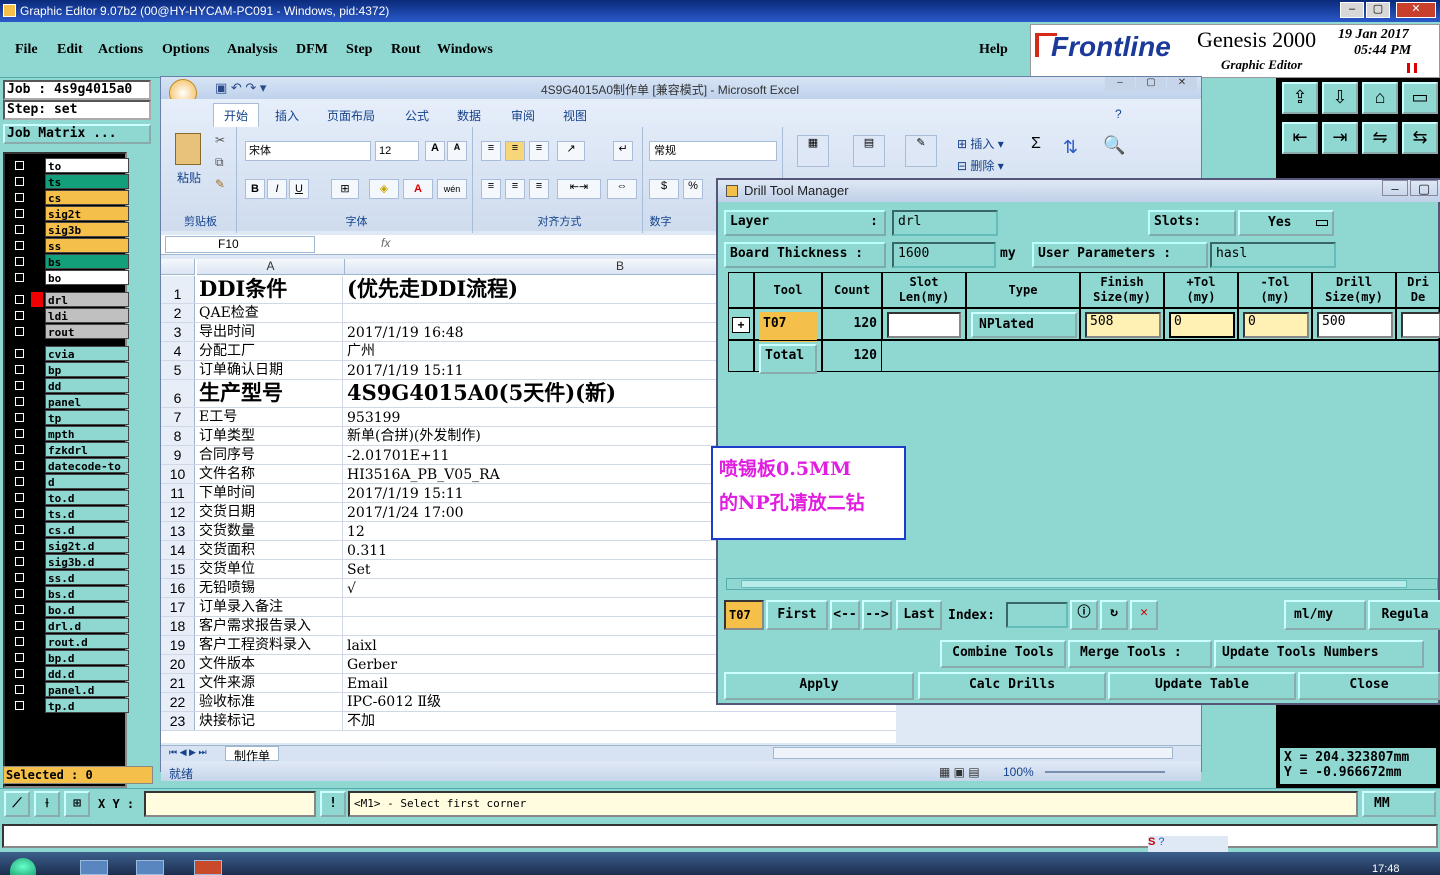 Image resolution: width=1440 pixels, height=875 pixels. Describe the element at coordinates (270, 645) in the screenshot. I see `cell-a: 客户工程资料录入` at that location.